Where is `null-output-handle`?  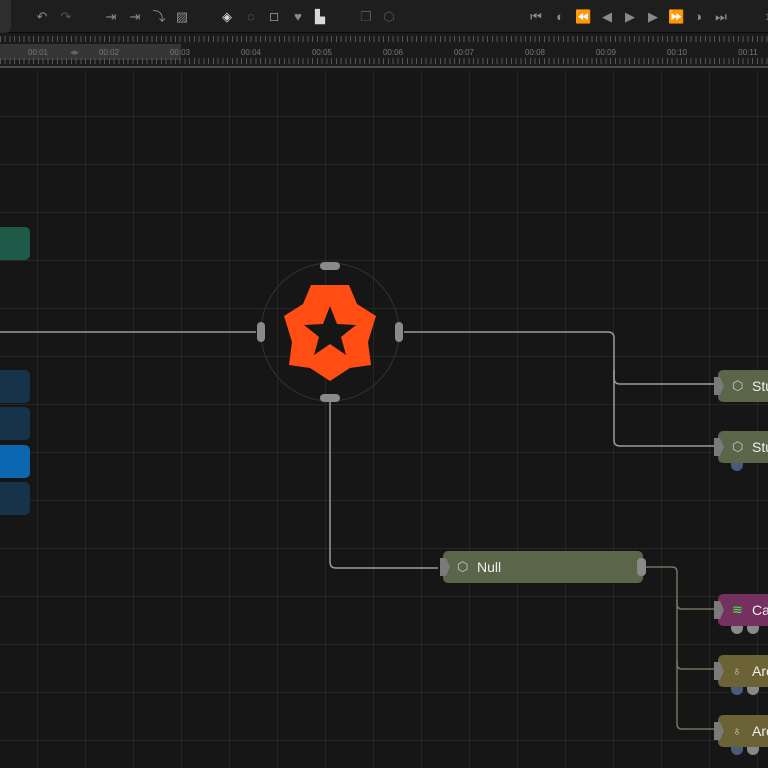
null-output-handle is located at coordinates (641, 567).